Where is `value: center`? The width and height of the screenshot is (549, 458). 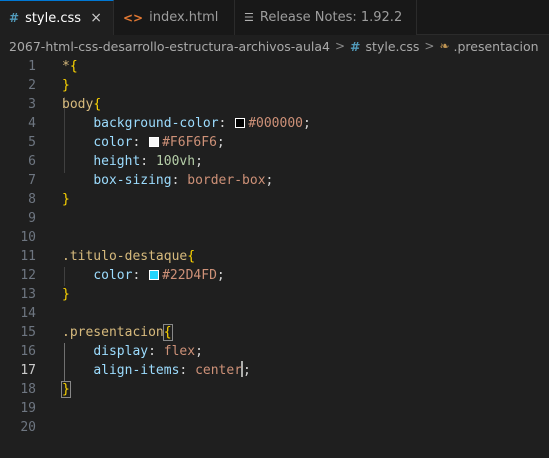
value: center is located at coordinates (219, 370).